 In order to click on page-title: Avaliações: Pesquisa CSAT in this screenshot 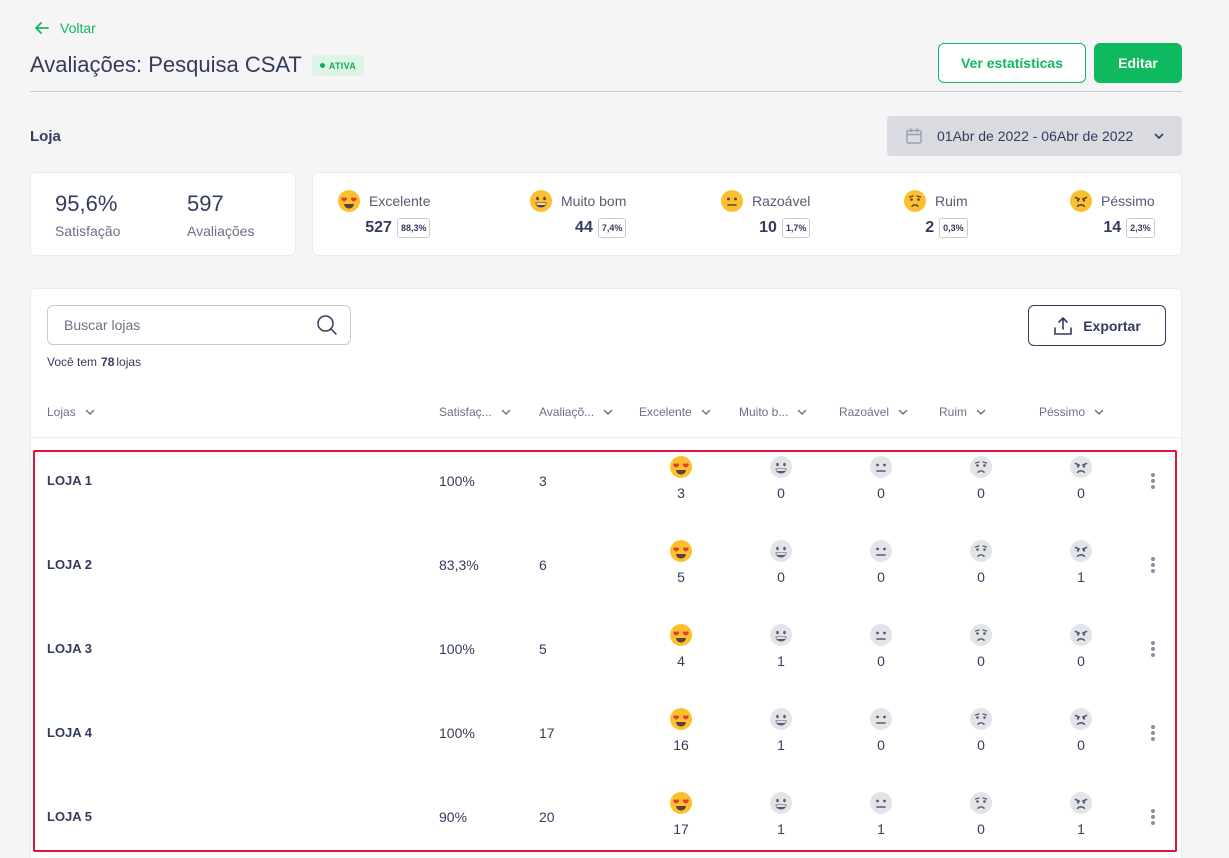, I will do `click(166, 64)`.